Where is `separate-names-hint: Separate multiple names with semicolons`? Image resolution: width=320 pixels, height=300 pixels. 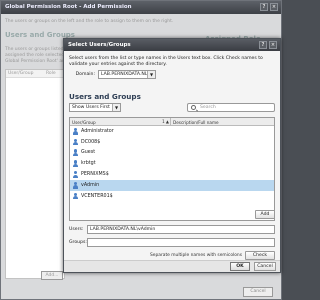
separate-names-hint: Separate multiple names with semicolons is located at coordinates (195, 255).